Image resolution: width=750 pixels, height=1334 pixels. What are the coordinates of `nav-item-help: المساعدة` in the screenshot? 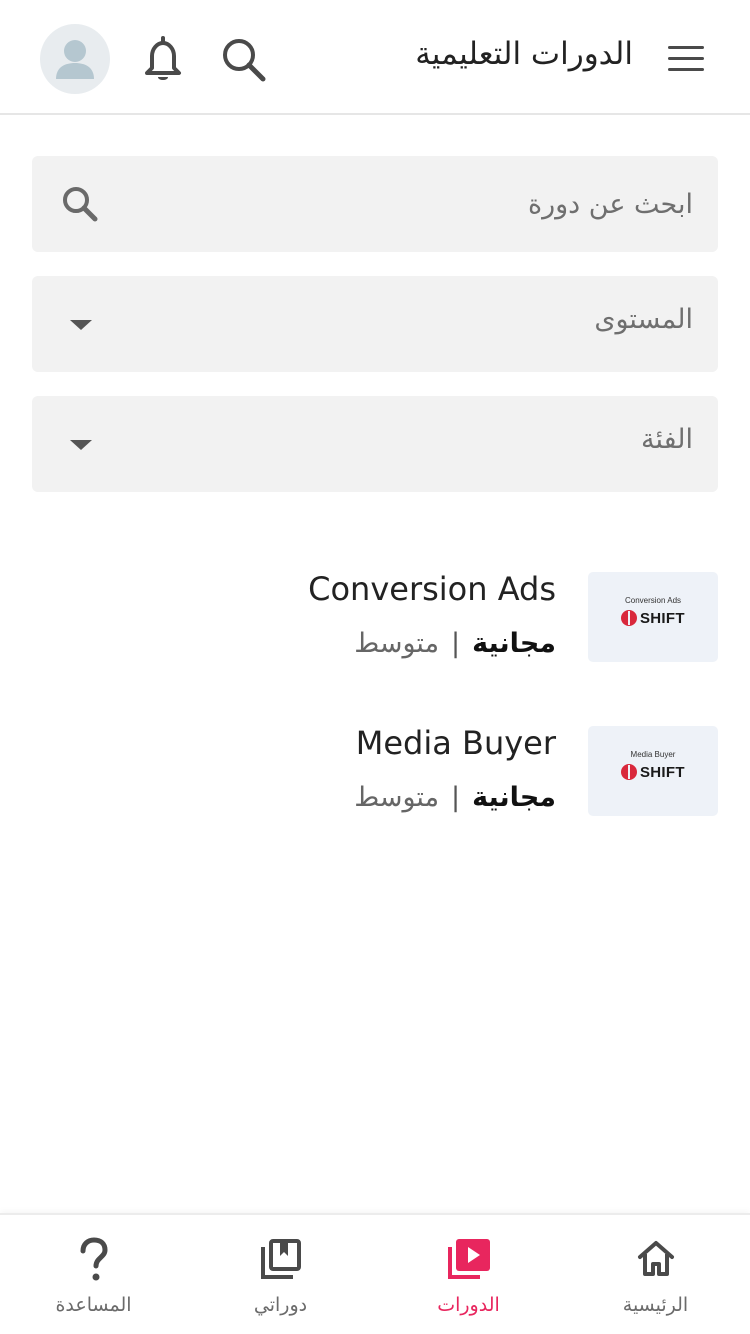 It's located at (93, 1274).